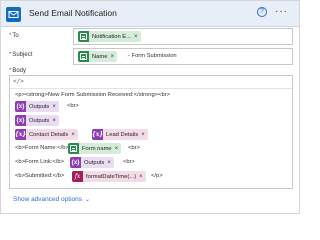  What do you see at coordinates (14, 36) in the screenshot?
I see `to-label: *To` at bounding box center [14, 36].